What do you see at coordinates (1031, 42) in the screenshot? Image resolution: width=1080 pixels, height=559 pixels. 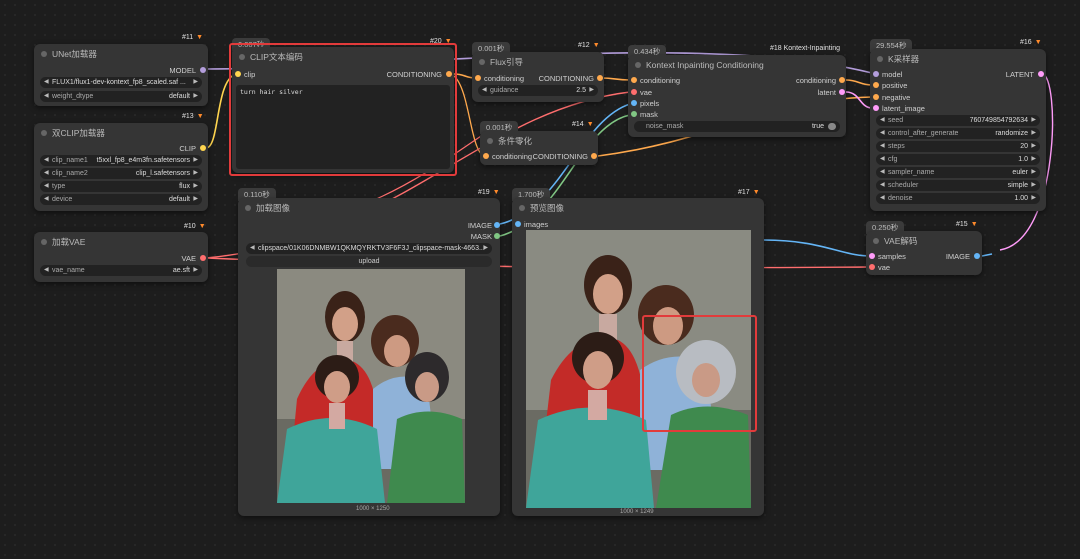 I see `node-id-16: #16 ▼` at bounding box center [1031, 42].